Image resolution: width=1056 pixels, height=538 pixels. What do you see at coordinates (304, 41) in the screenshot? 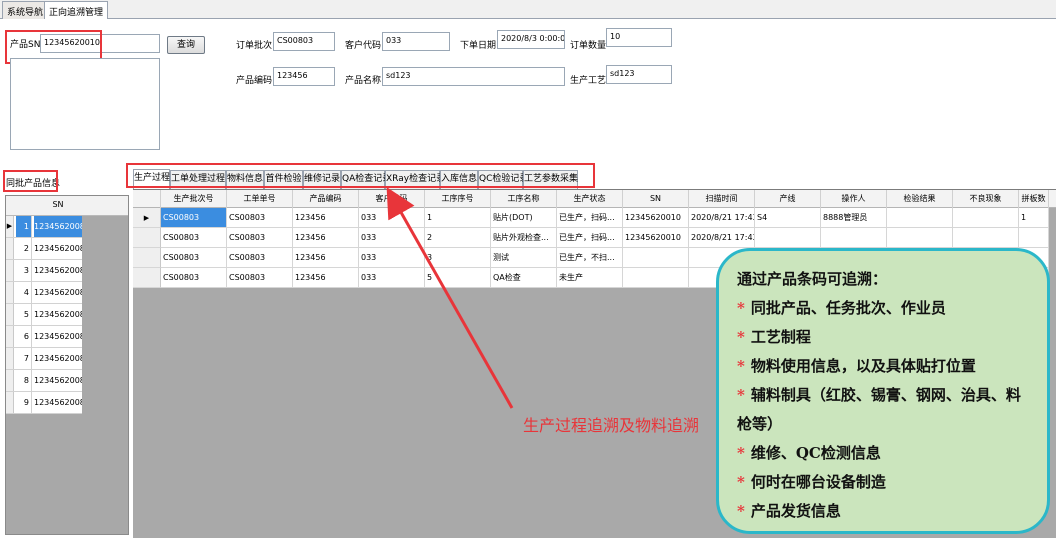
I see `order-batch-input: CS00803` at bounding box center [304, 41].